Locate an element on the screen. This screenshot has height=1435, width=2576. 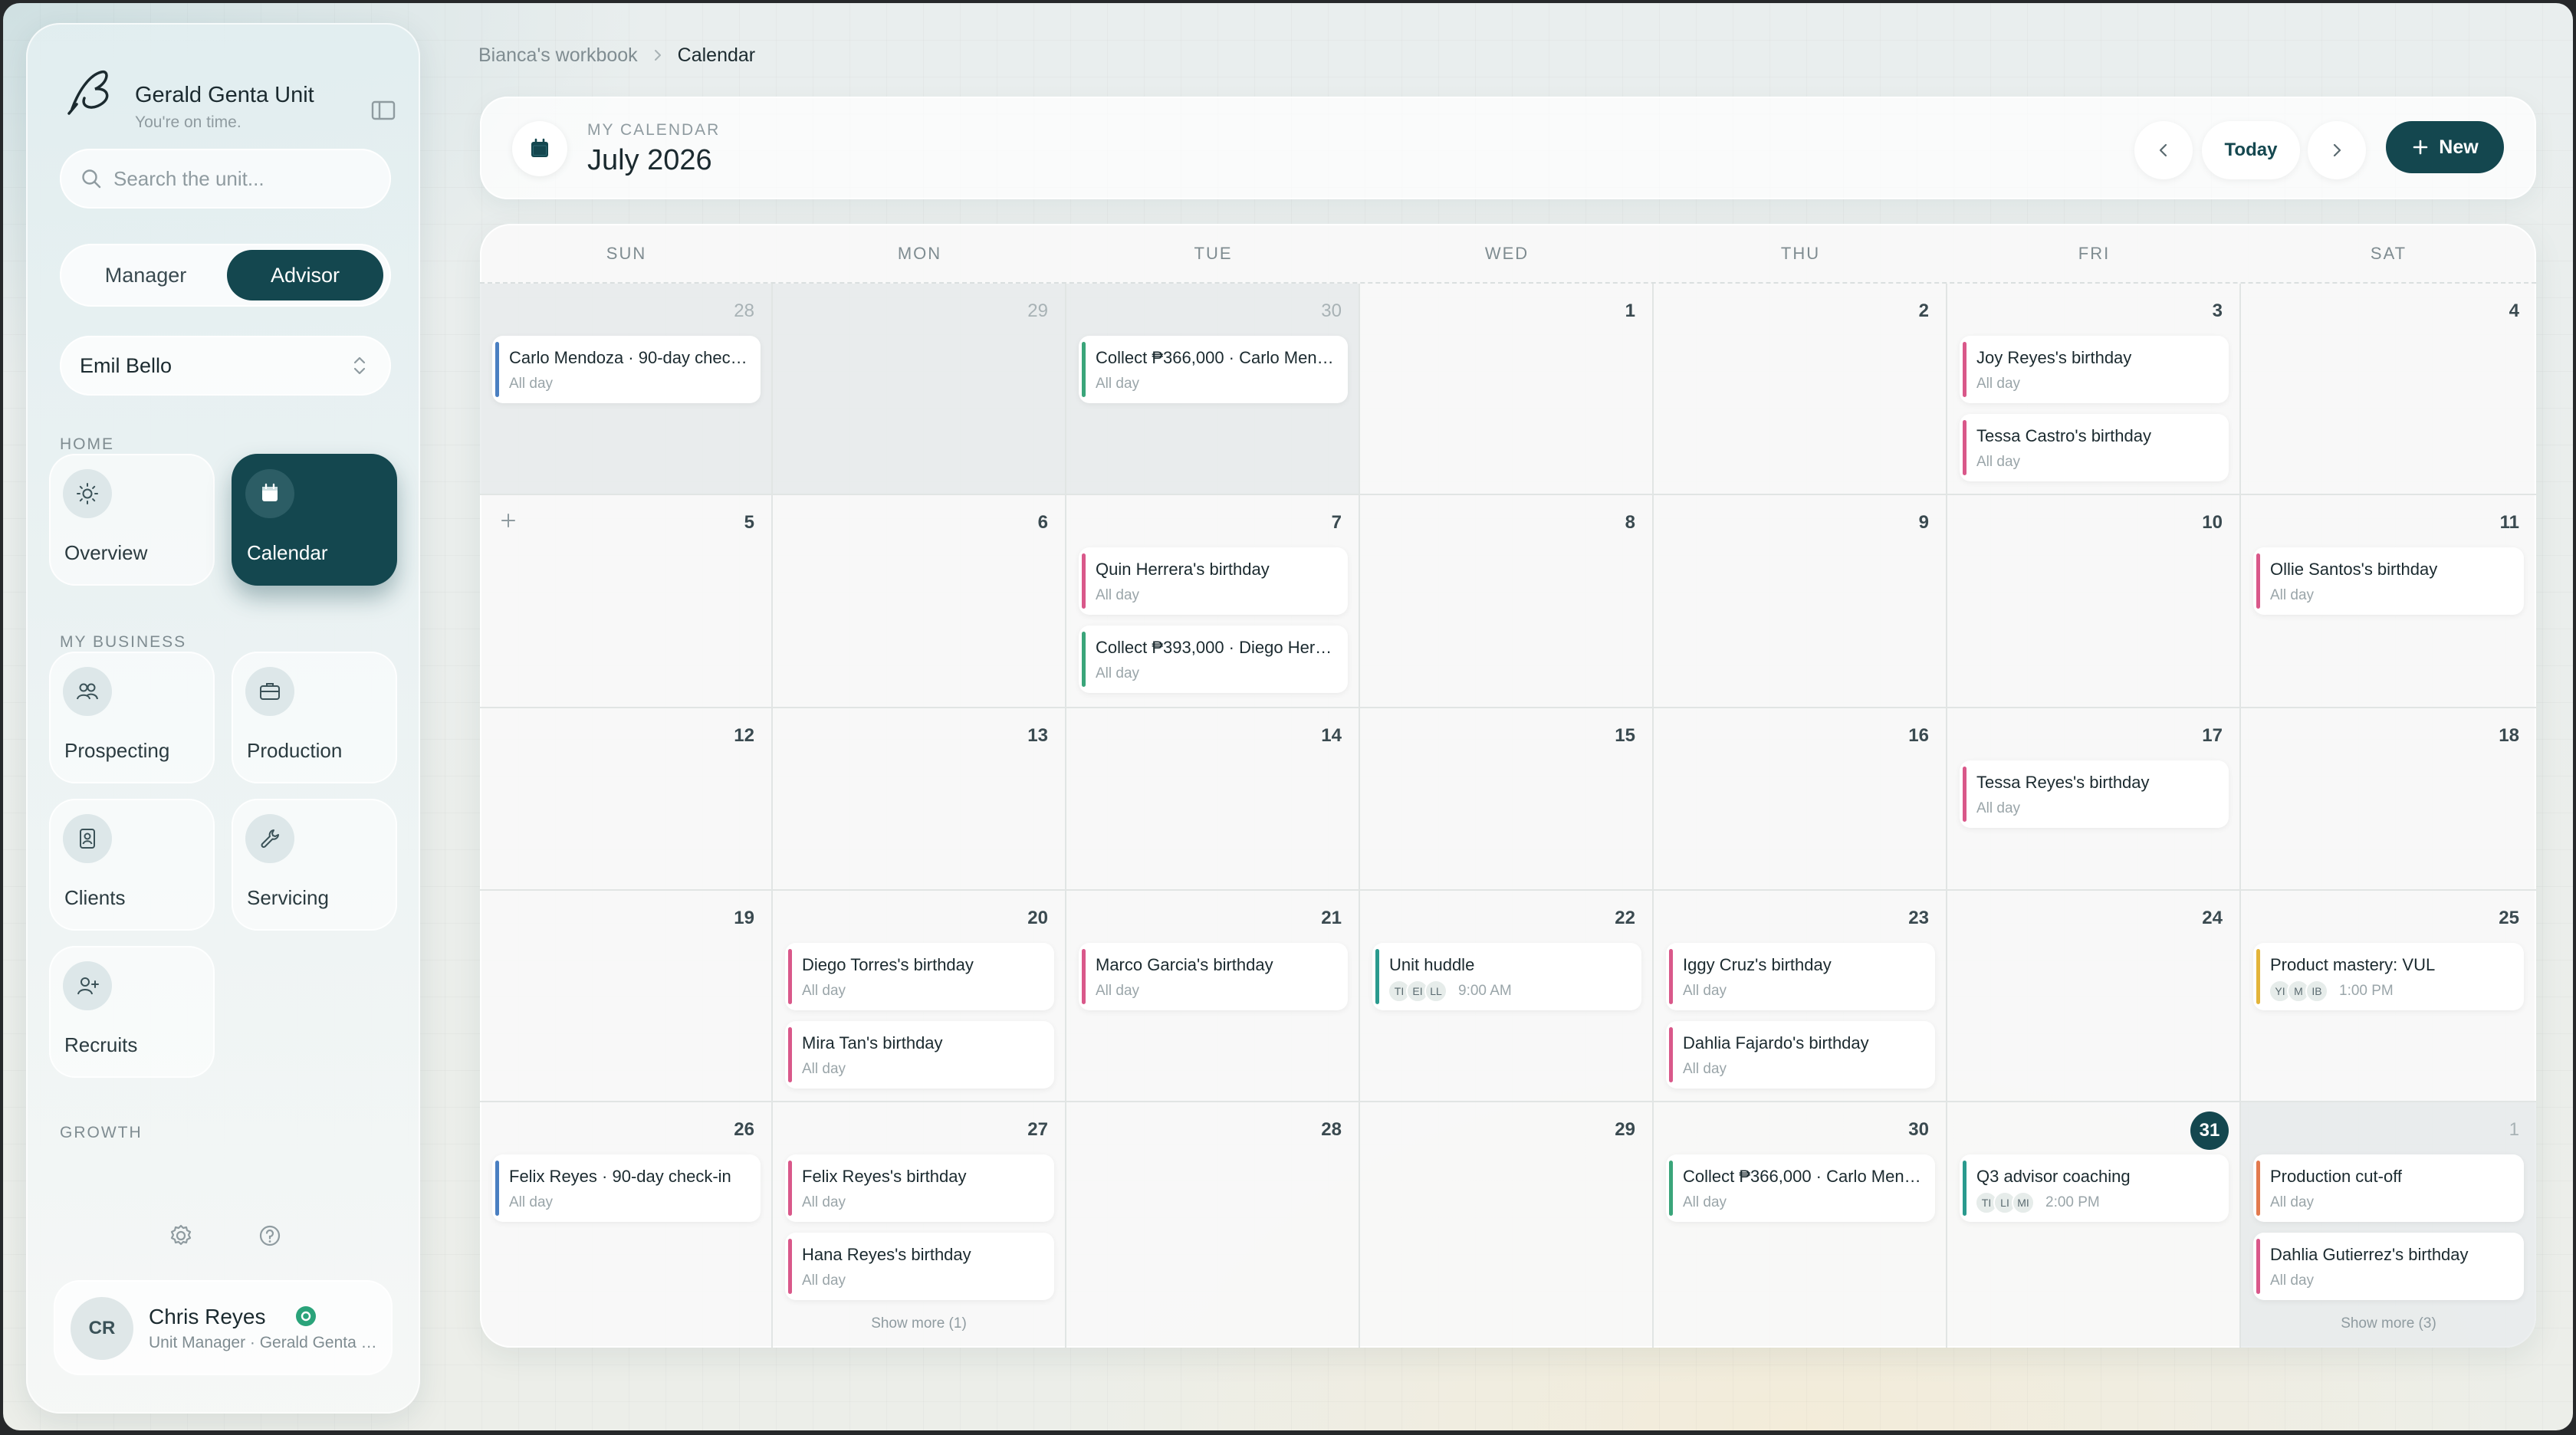
event-card: Tessa Castro's birthday All day is located at coordinates (2094, 447).